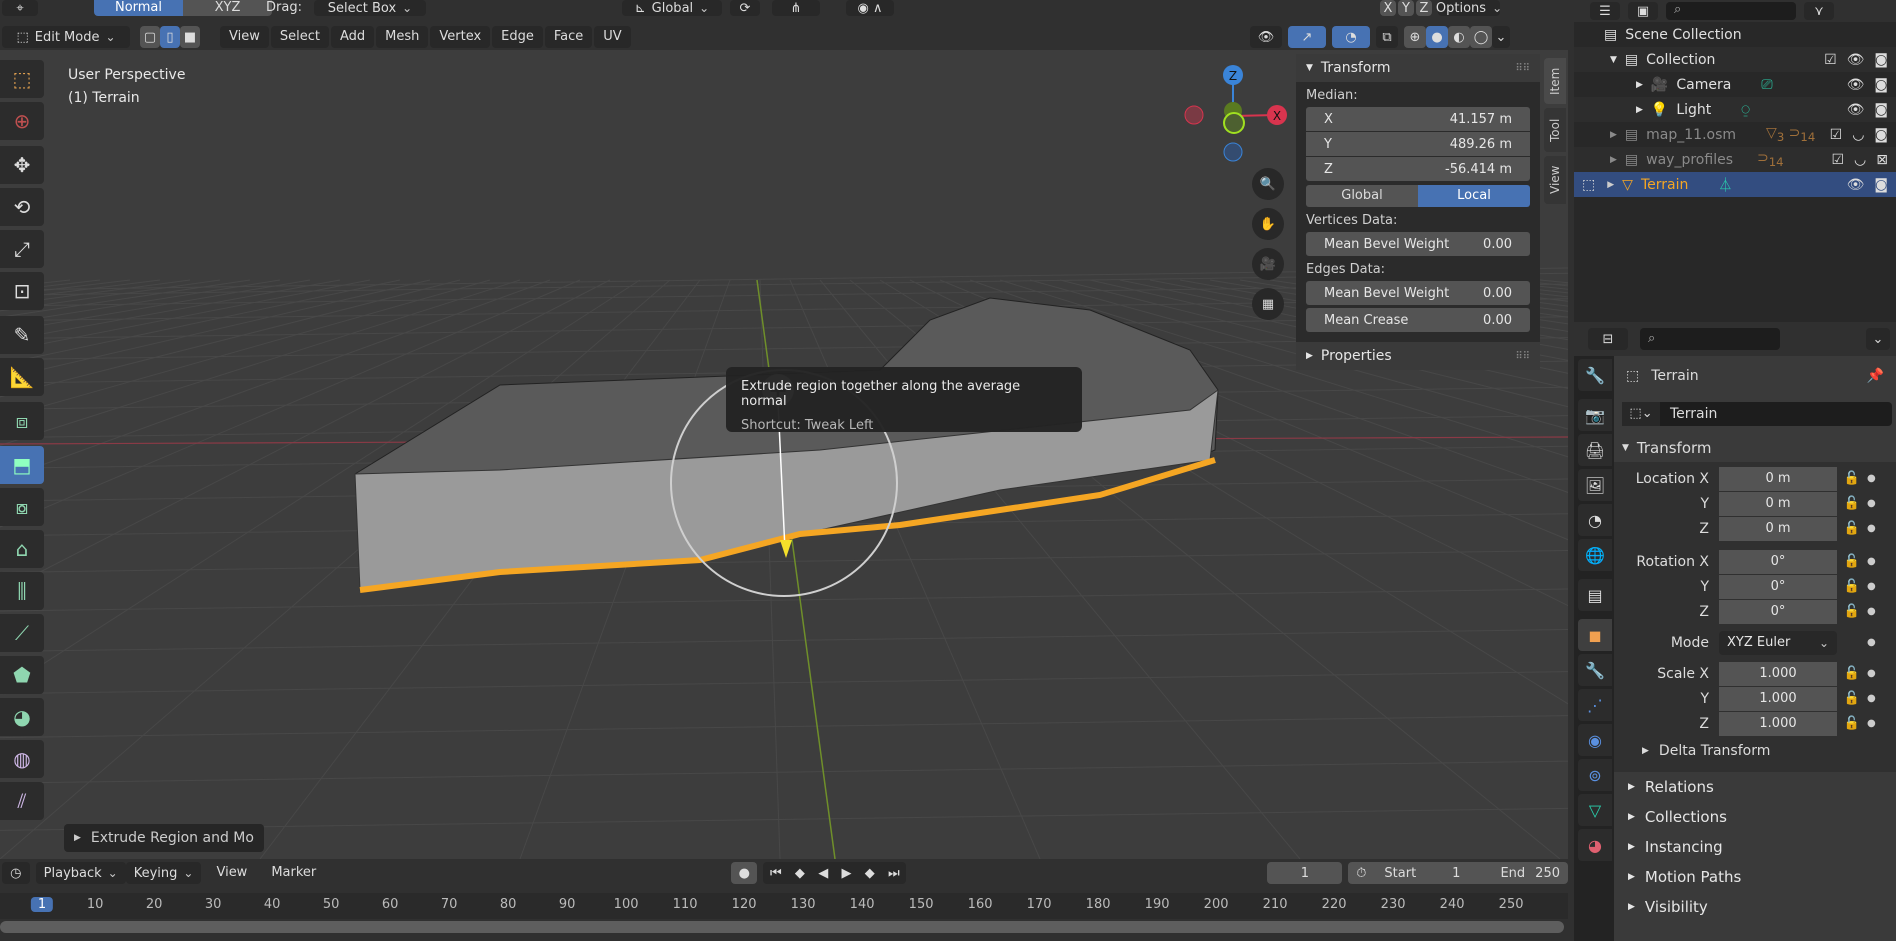  What do you see at coordinates (1595, 450) in the screenshot?
I see `output-tab-icon: 🖨` at bounding box center [1595, 450].